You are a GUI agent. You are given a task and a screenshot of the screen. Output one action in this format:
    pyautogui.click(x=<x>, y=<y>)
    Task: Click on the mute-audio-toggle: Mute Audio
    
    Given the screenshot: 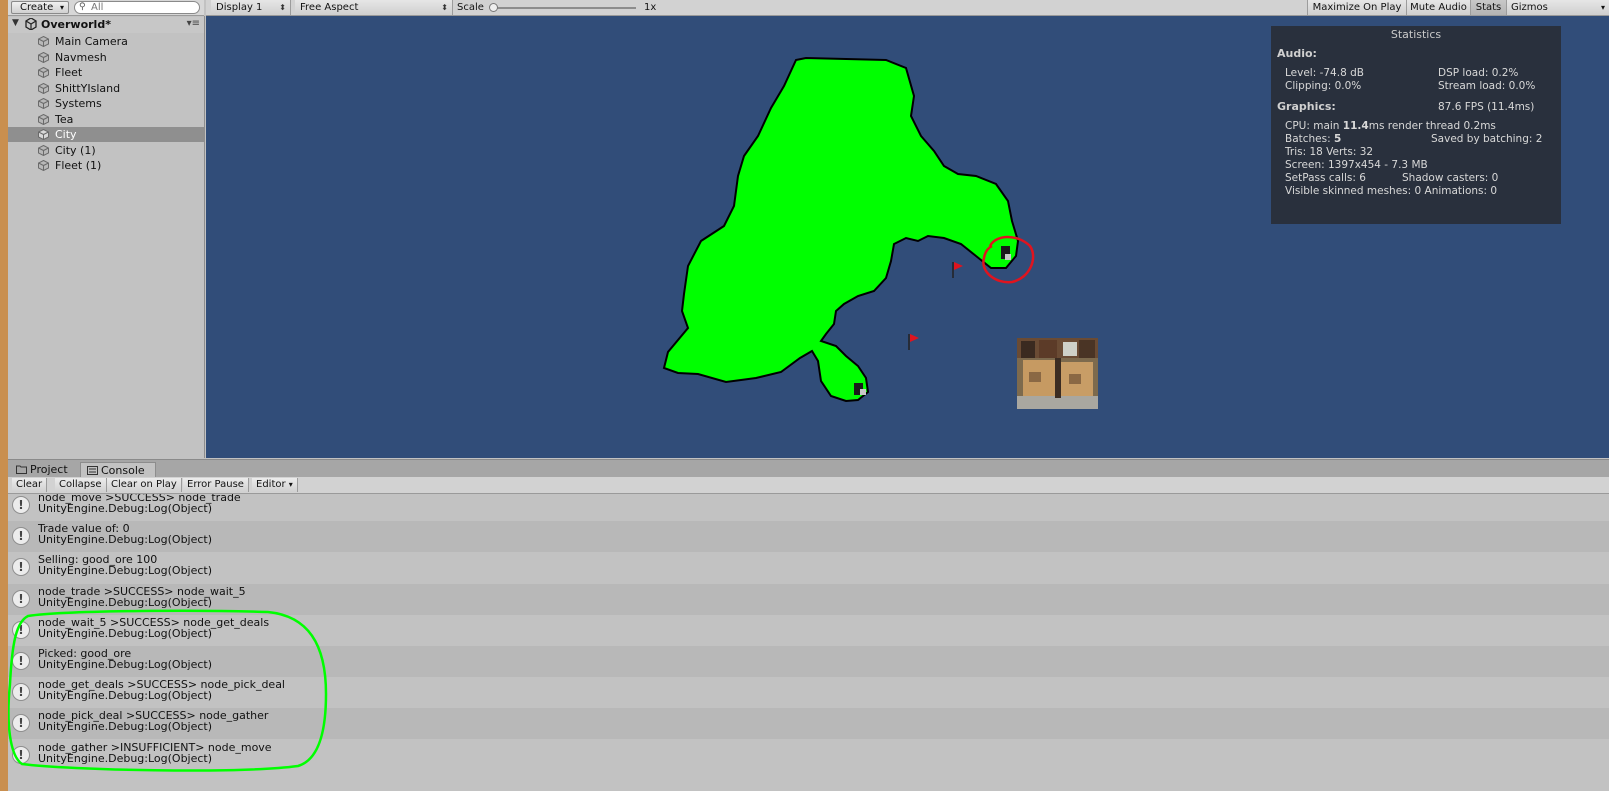 What is the action you would take?
    pyautogui.click(x=1438, y=7)
    